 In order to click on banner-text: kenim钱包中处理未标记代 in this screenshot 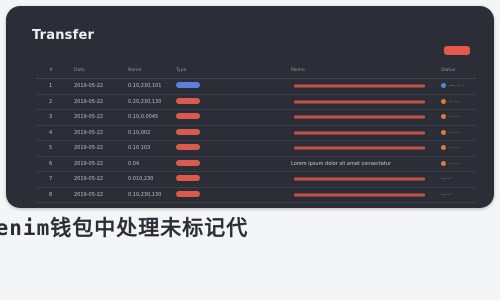, I will do `click(124, 228)`.